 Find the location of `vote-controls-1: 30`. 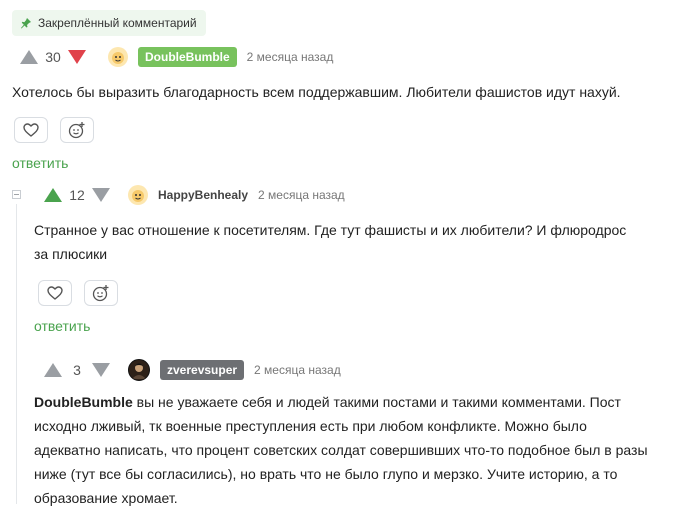

vote-controls-1: 30 is located at coordinates (53, 57).